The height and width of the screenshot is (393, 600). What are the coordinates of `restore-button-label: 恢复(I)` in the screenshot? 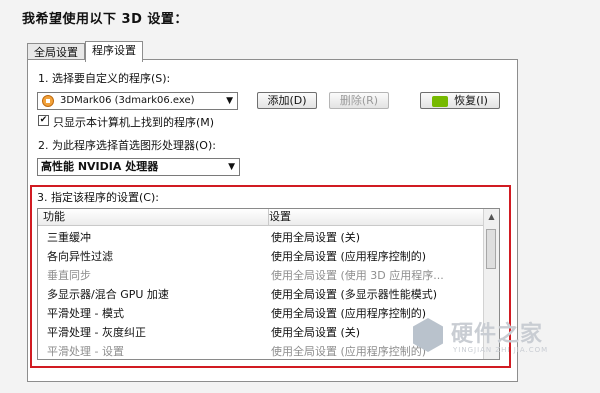 It's located at (471, 100).